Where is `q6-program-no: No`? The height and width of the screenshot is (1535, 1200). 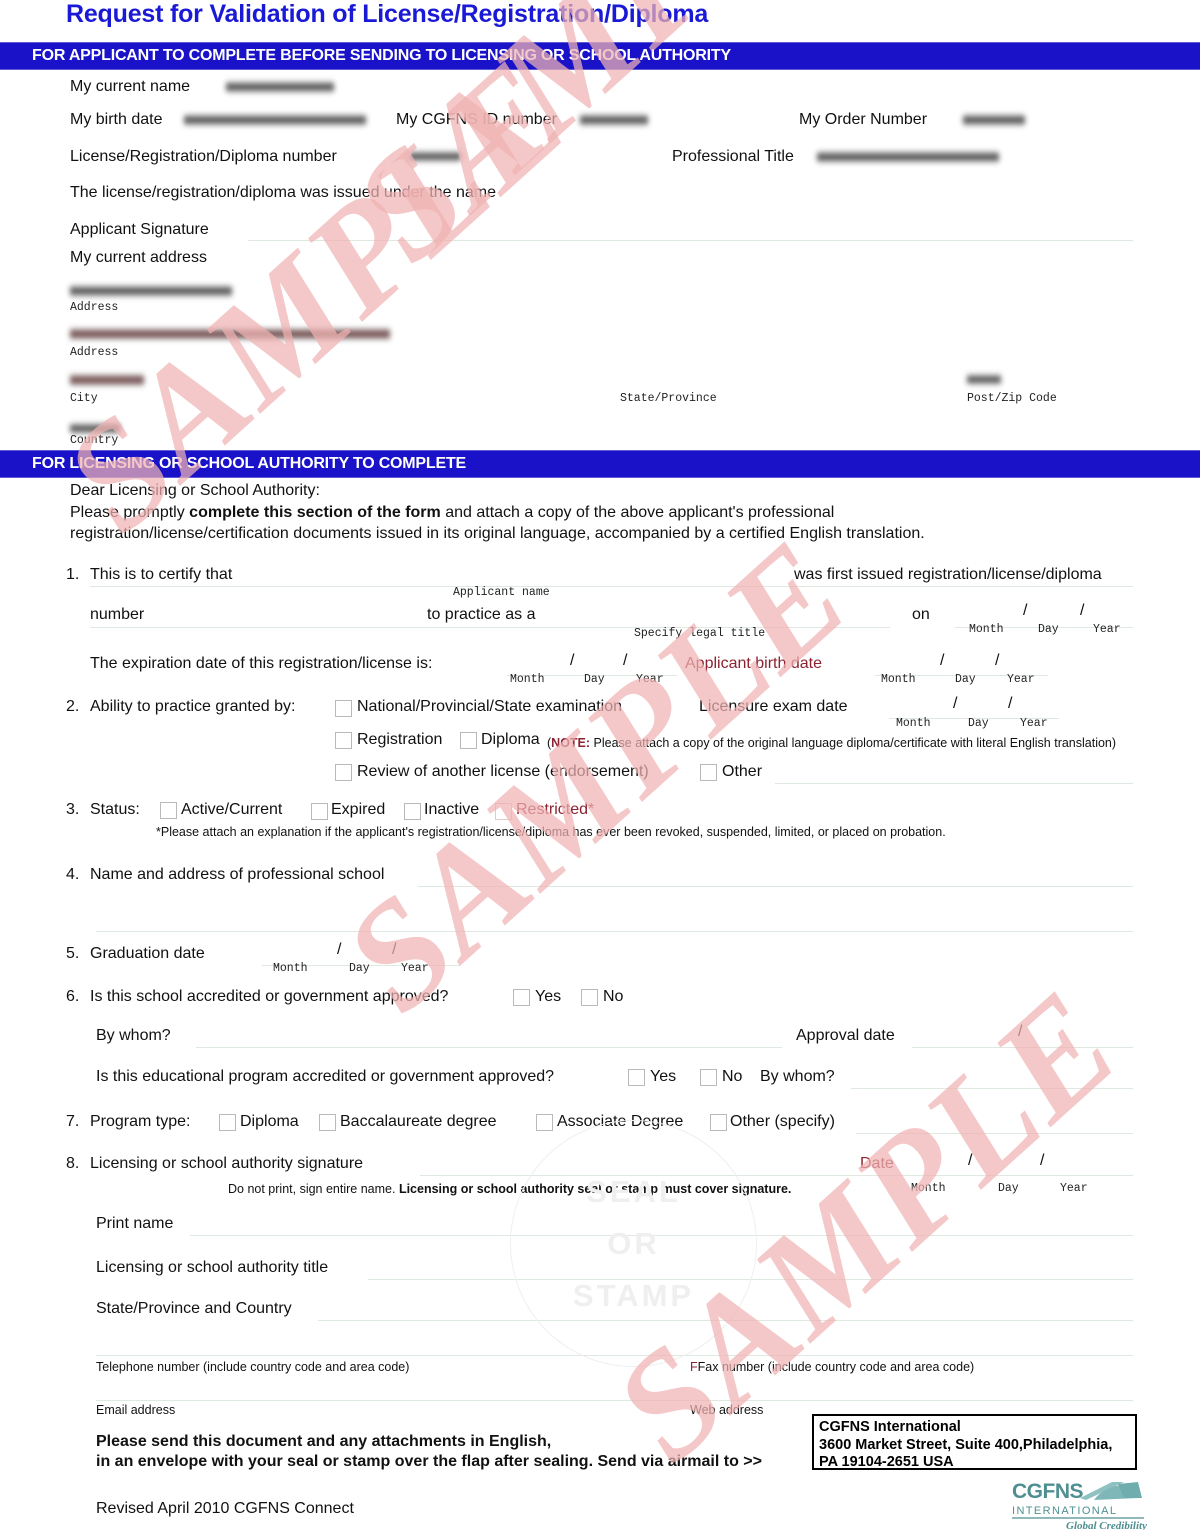 q6-program-no: No is located at coordinates (732, 1076).